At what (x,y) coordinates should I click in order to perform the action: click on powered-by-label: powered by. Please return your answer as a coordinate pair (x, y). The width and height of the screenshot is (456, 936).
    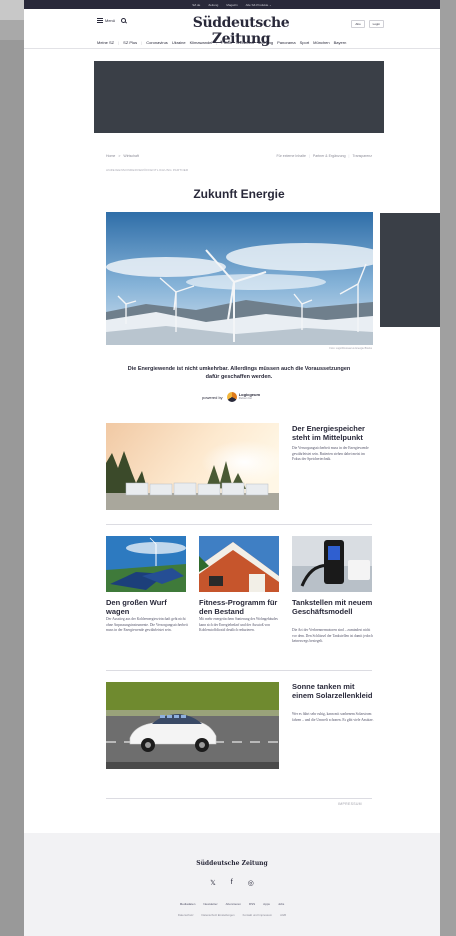
    Looking at the image, I should click on (212, 397).